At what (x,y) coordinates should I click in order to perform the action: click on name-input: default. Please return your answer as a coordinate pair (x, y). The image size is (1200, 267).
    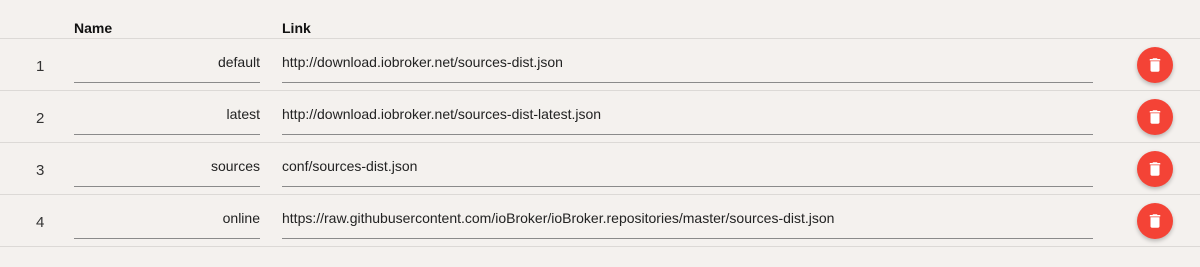
    Looking at the image, I should click on (167, 67).